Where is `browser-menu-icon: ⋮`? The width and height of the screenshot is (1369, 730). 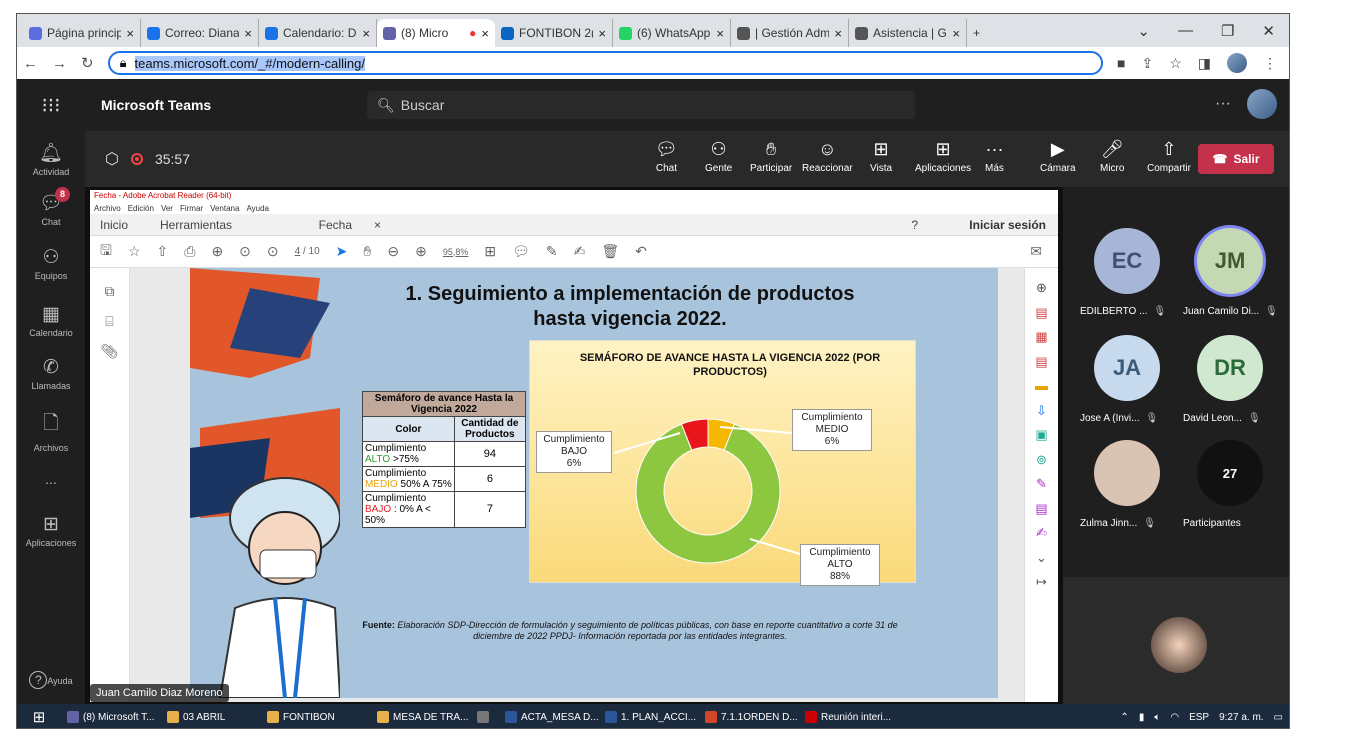 browser-menu-icon: ⋮ is located at coordinates (1270, 63).